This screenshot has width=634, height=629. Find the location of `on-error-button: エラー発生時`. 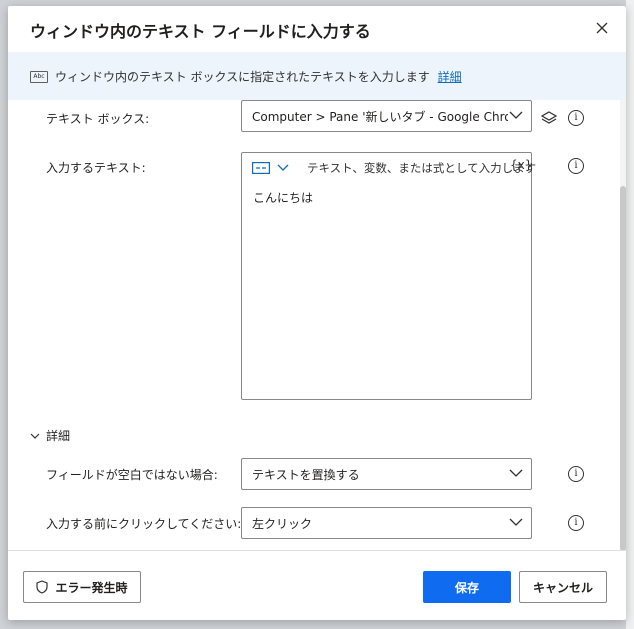

on-error-button: エラー発生時 is located at coordinates (82, 587).